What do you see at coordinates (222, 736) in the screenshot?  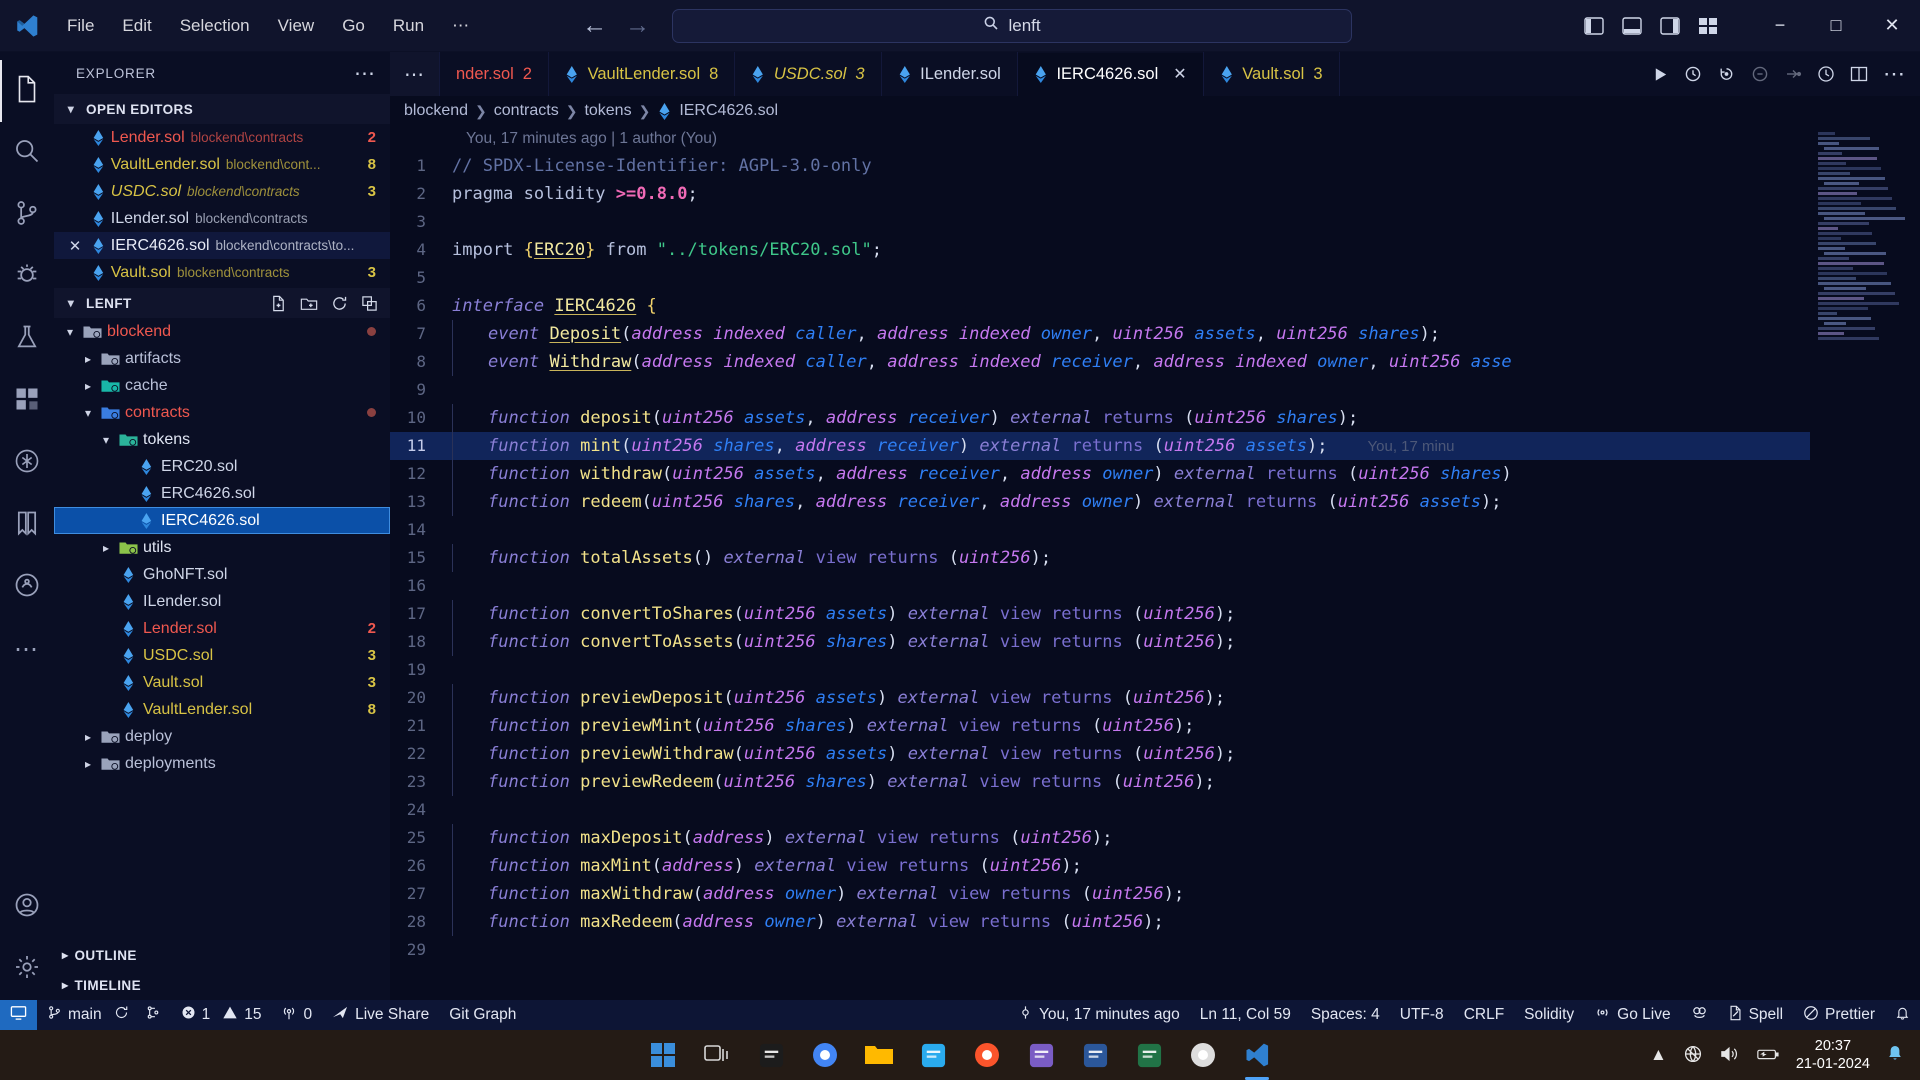 I see `tree-folder: ▸ deploy` at bounding box center [222, 736].